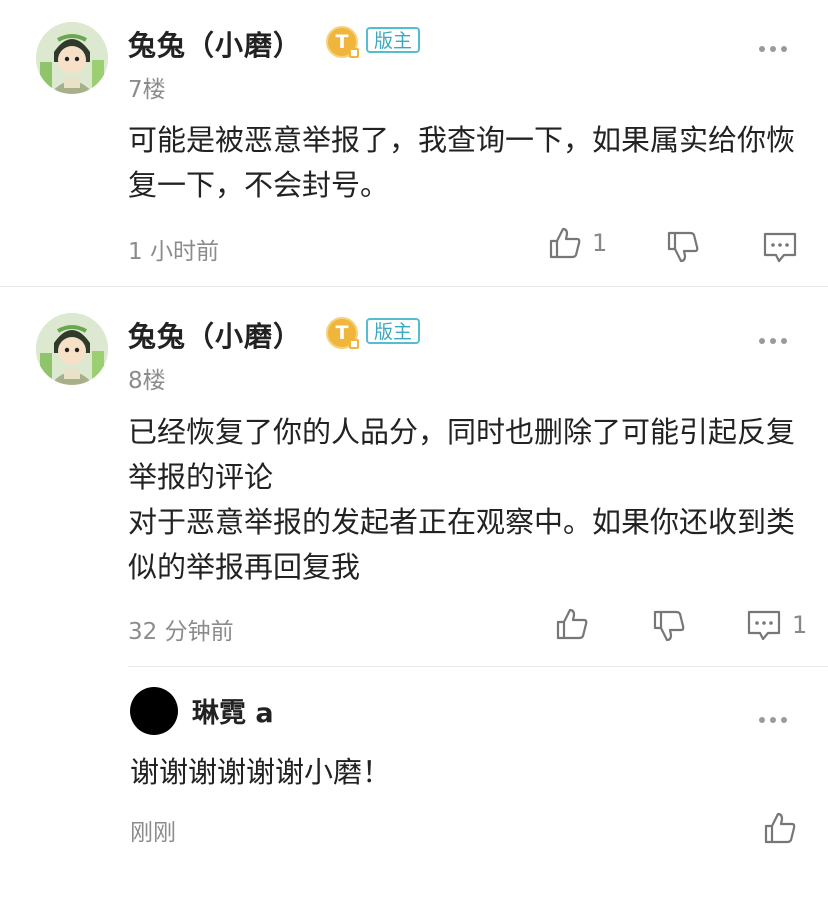 The height and width of the screenshot is (898, 828). What do you see at coordinates (800, 625) in the screenshot?
I see `reply-count: 1` at bounding box center [800, 625].